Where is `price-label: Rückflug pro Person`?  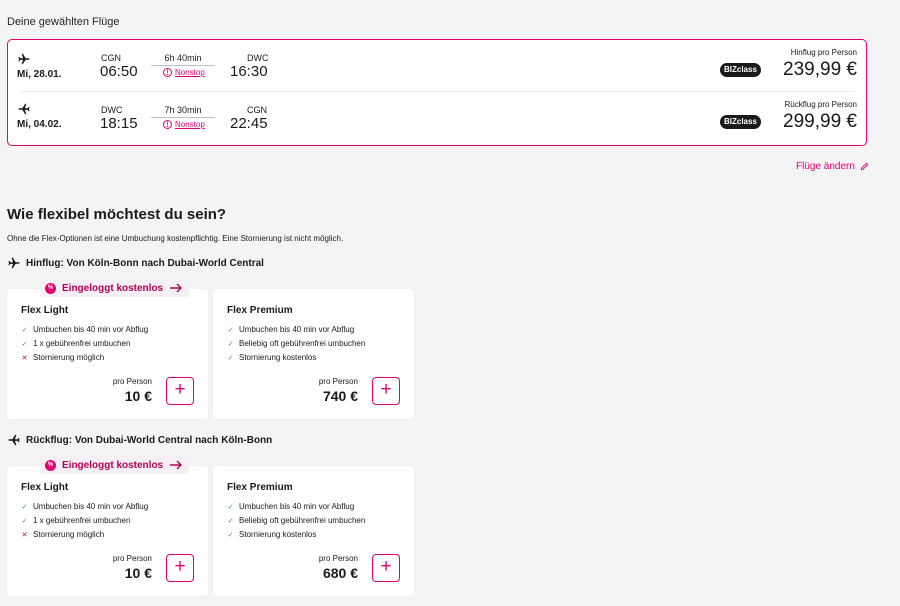 price-label: Rückflug pro Person is located at coordinates (820, 104).